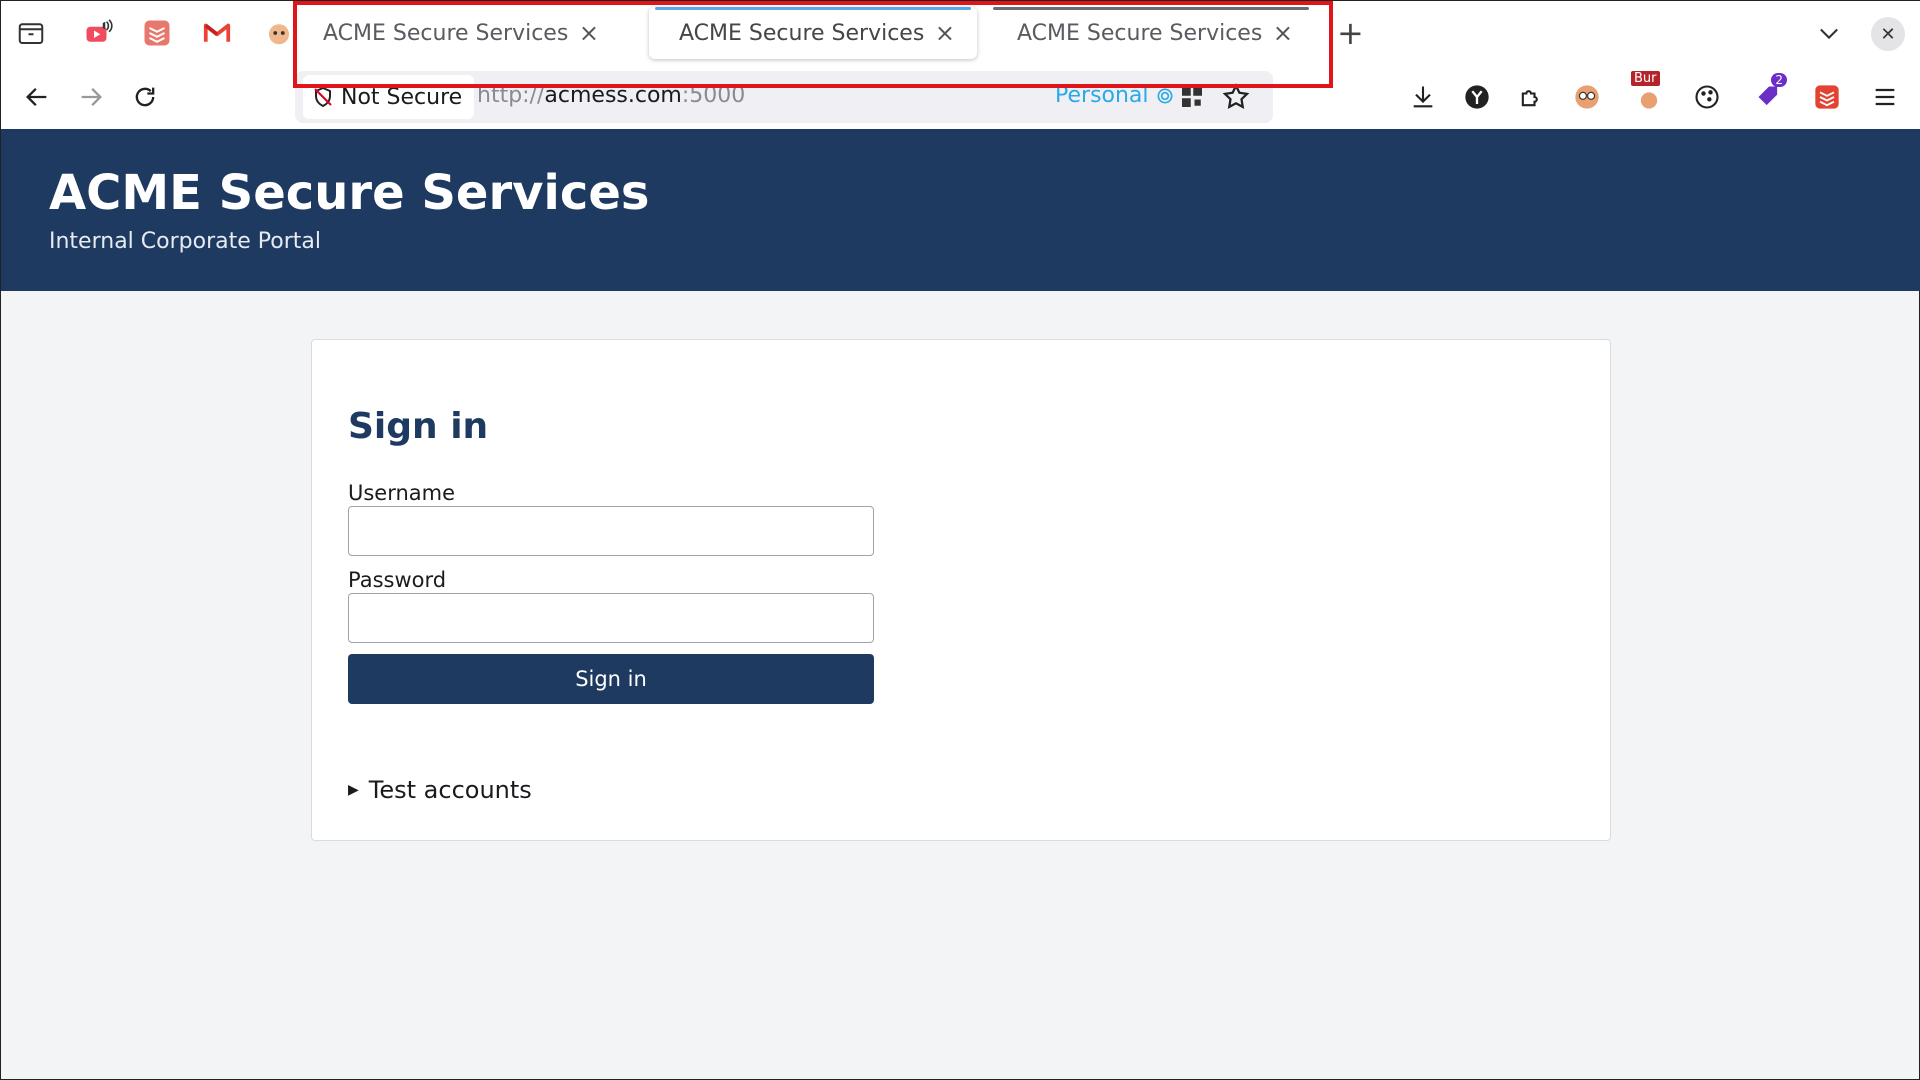 This screenshot has width=1920, height=1080. I want to click on tab-1: ACME Secure Services ×, so click(457, 33).